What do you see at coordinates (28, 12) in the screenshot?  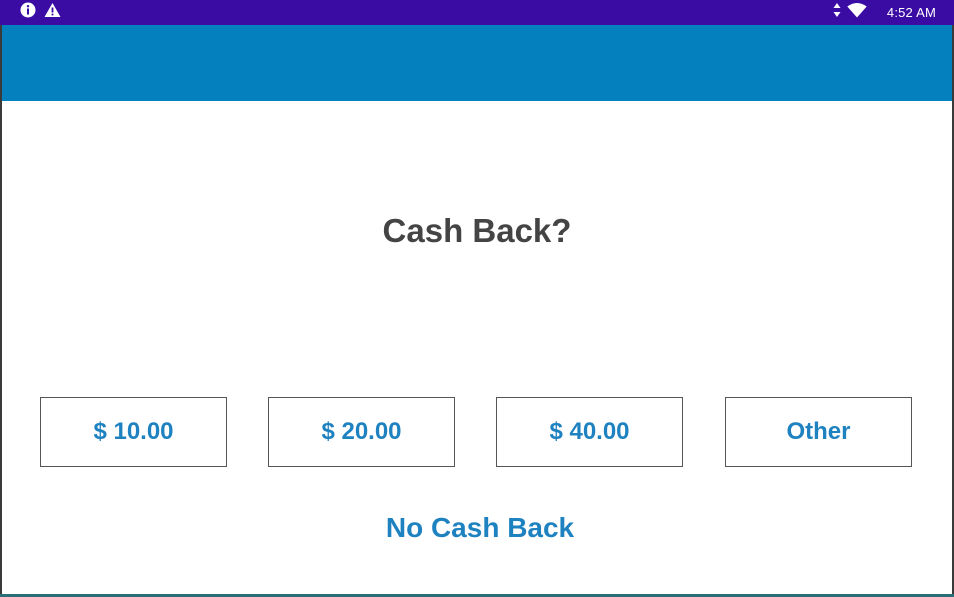 I see `info-icon` at bounding box center [28, 12].